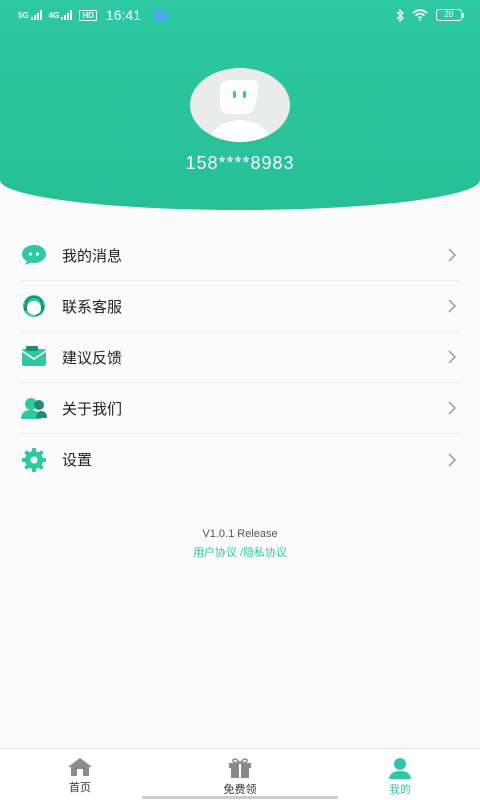 Image resolution: width=480 pixels, height=800 pixels. What do you see at coordinates (54, 15) in the screenshot?
I see `network-type-4g: 4G` at bounding box center [54, 15].